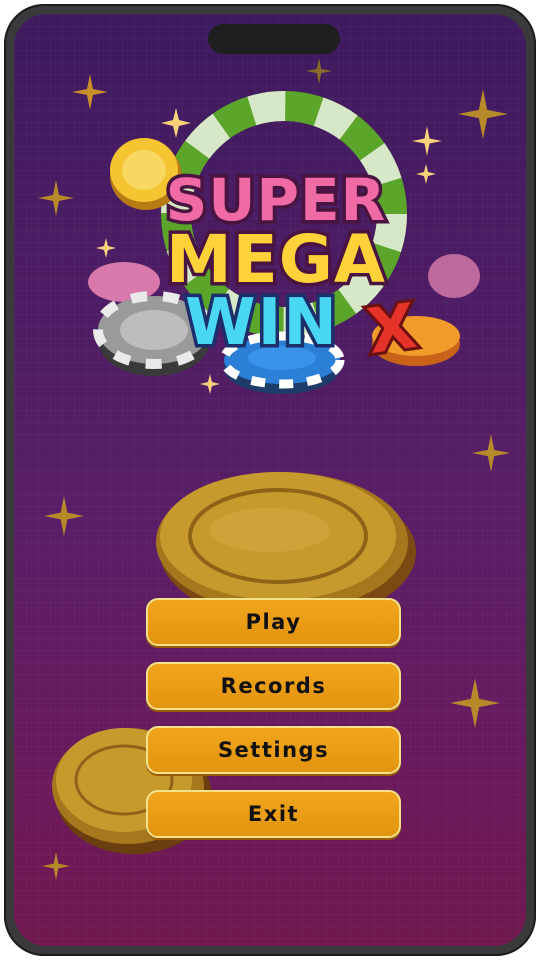 This screenshot has width=540, height=960. Describe the element at coordinates (273, 750) in the screenshot. I see `settings-button: Settings` at that location.